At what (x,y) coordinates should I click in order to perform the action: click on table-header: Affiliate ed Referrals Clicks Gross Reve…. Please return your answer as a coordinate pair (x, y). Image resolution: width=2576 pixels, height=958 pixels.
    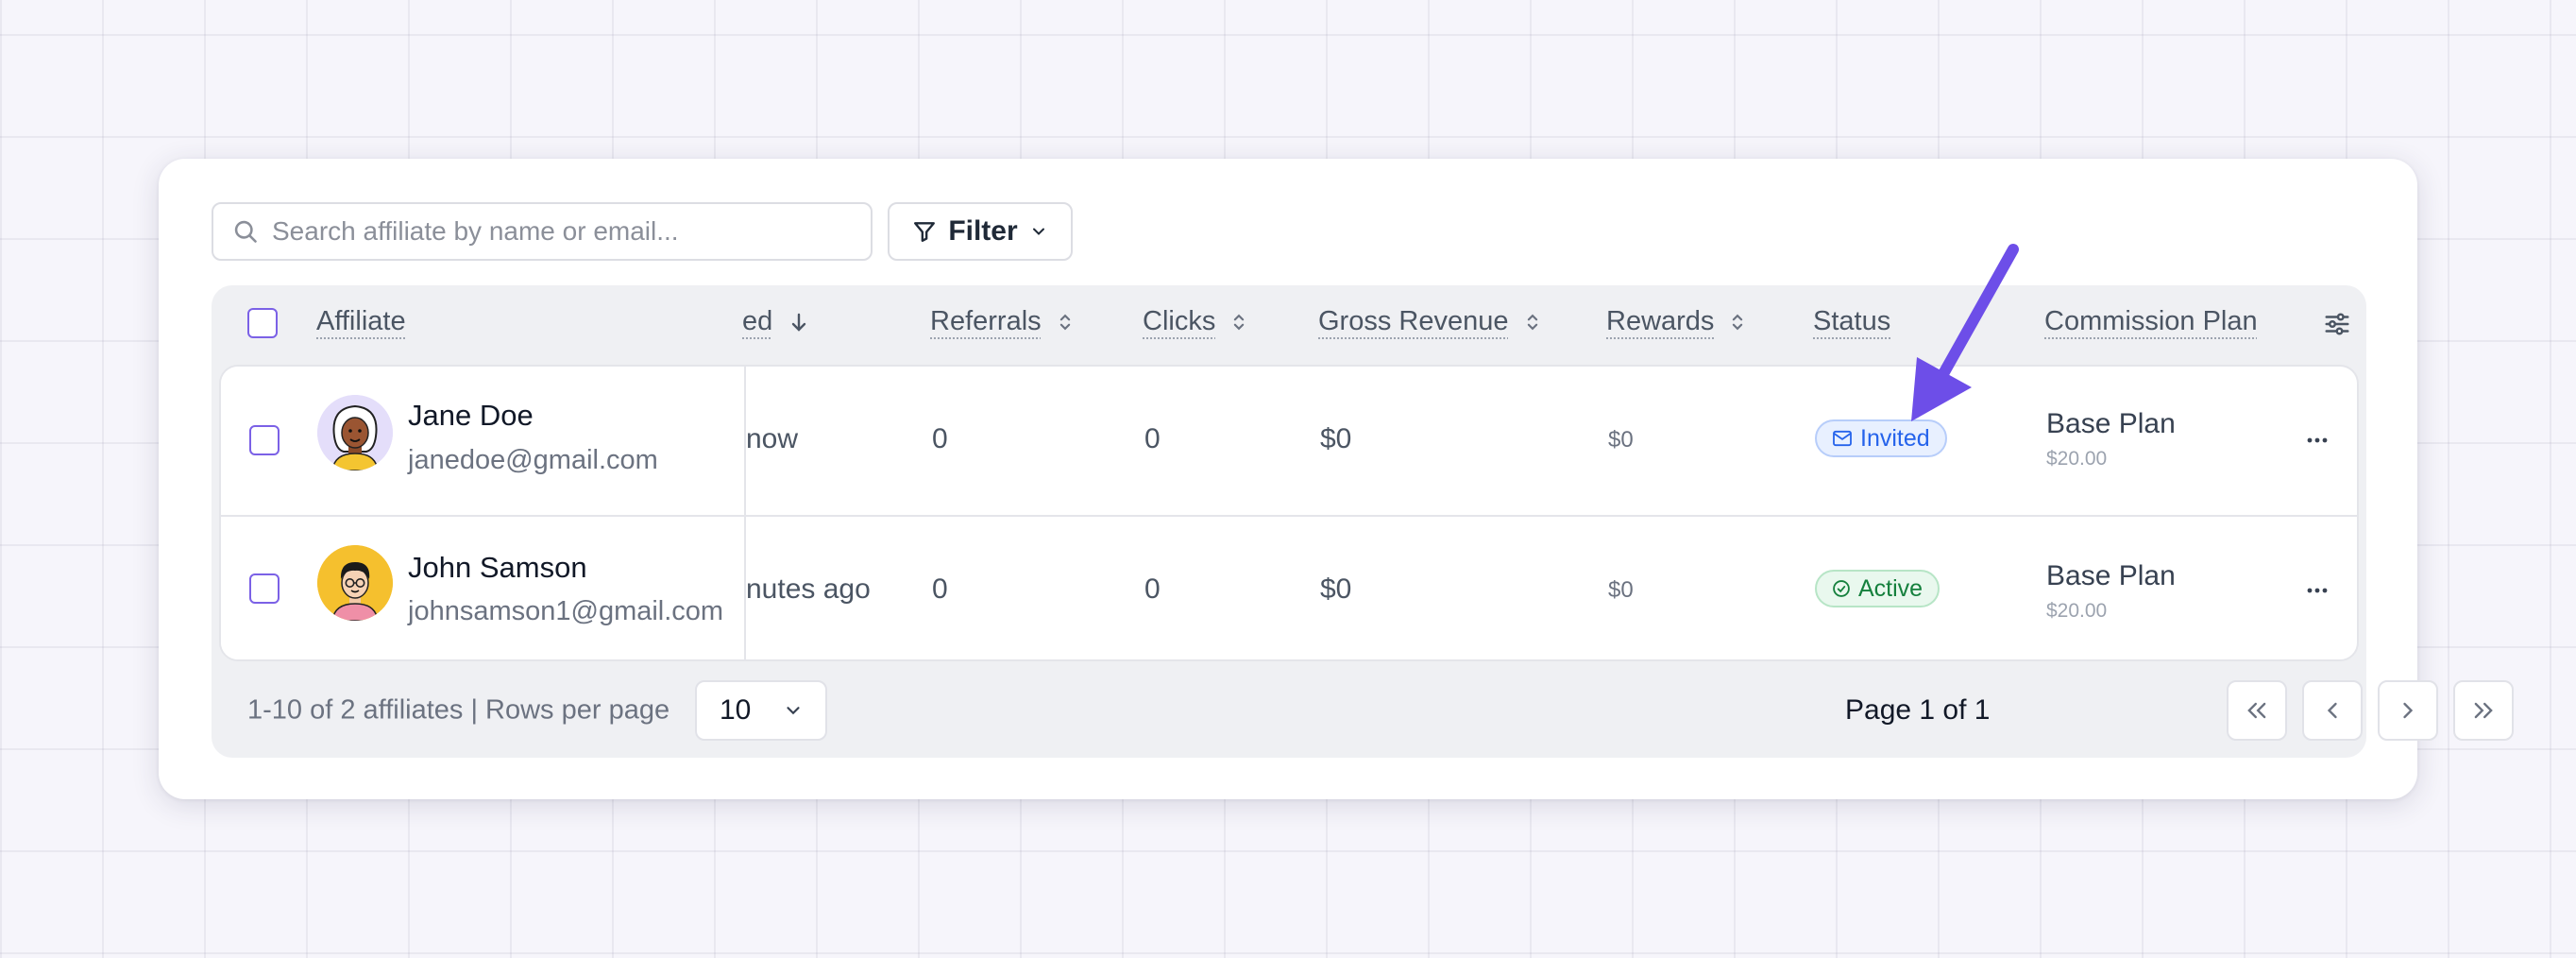
    Looking at the image, I should click on (1289, 325).